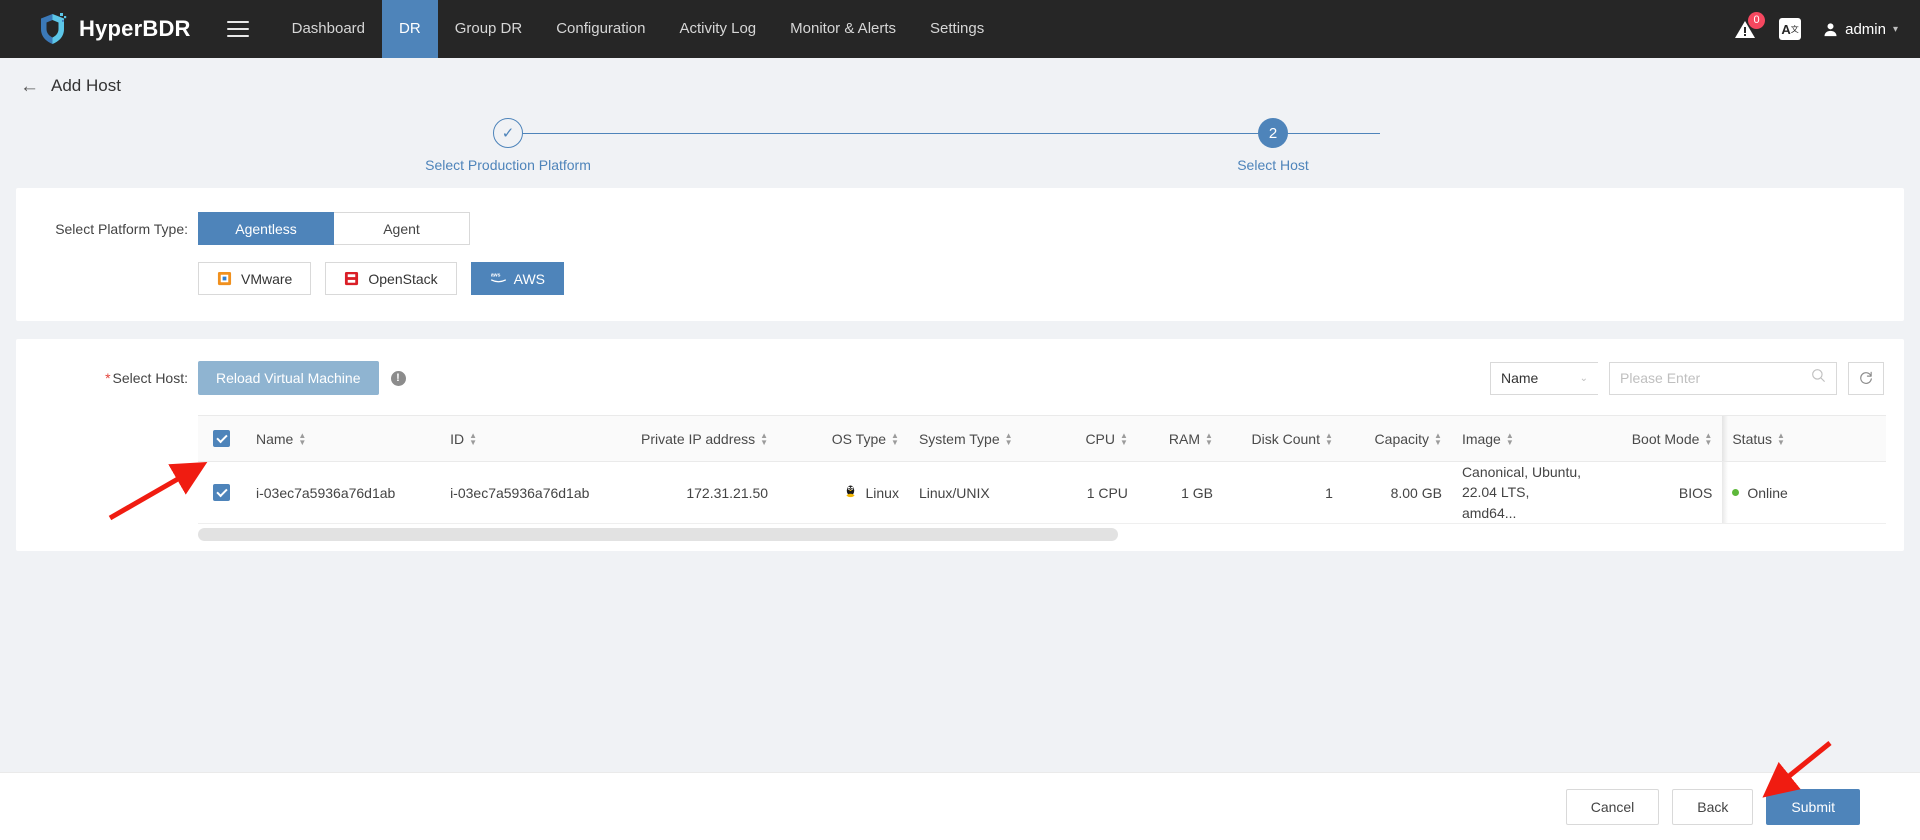  I want to click on column-header-id-label: ID, so click(457, 438).